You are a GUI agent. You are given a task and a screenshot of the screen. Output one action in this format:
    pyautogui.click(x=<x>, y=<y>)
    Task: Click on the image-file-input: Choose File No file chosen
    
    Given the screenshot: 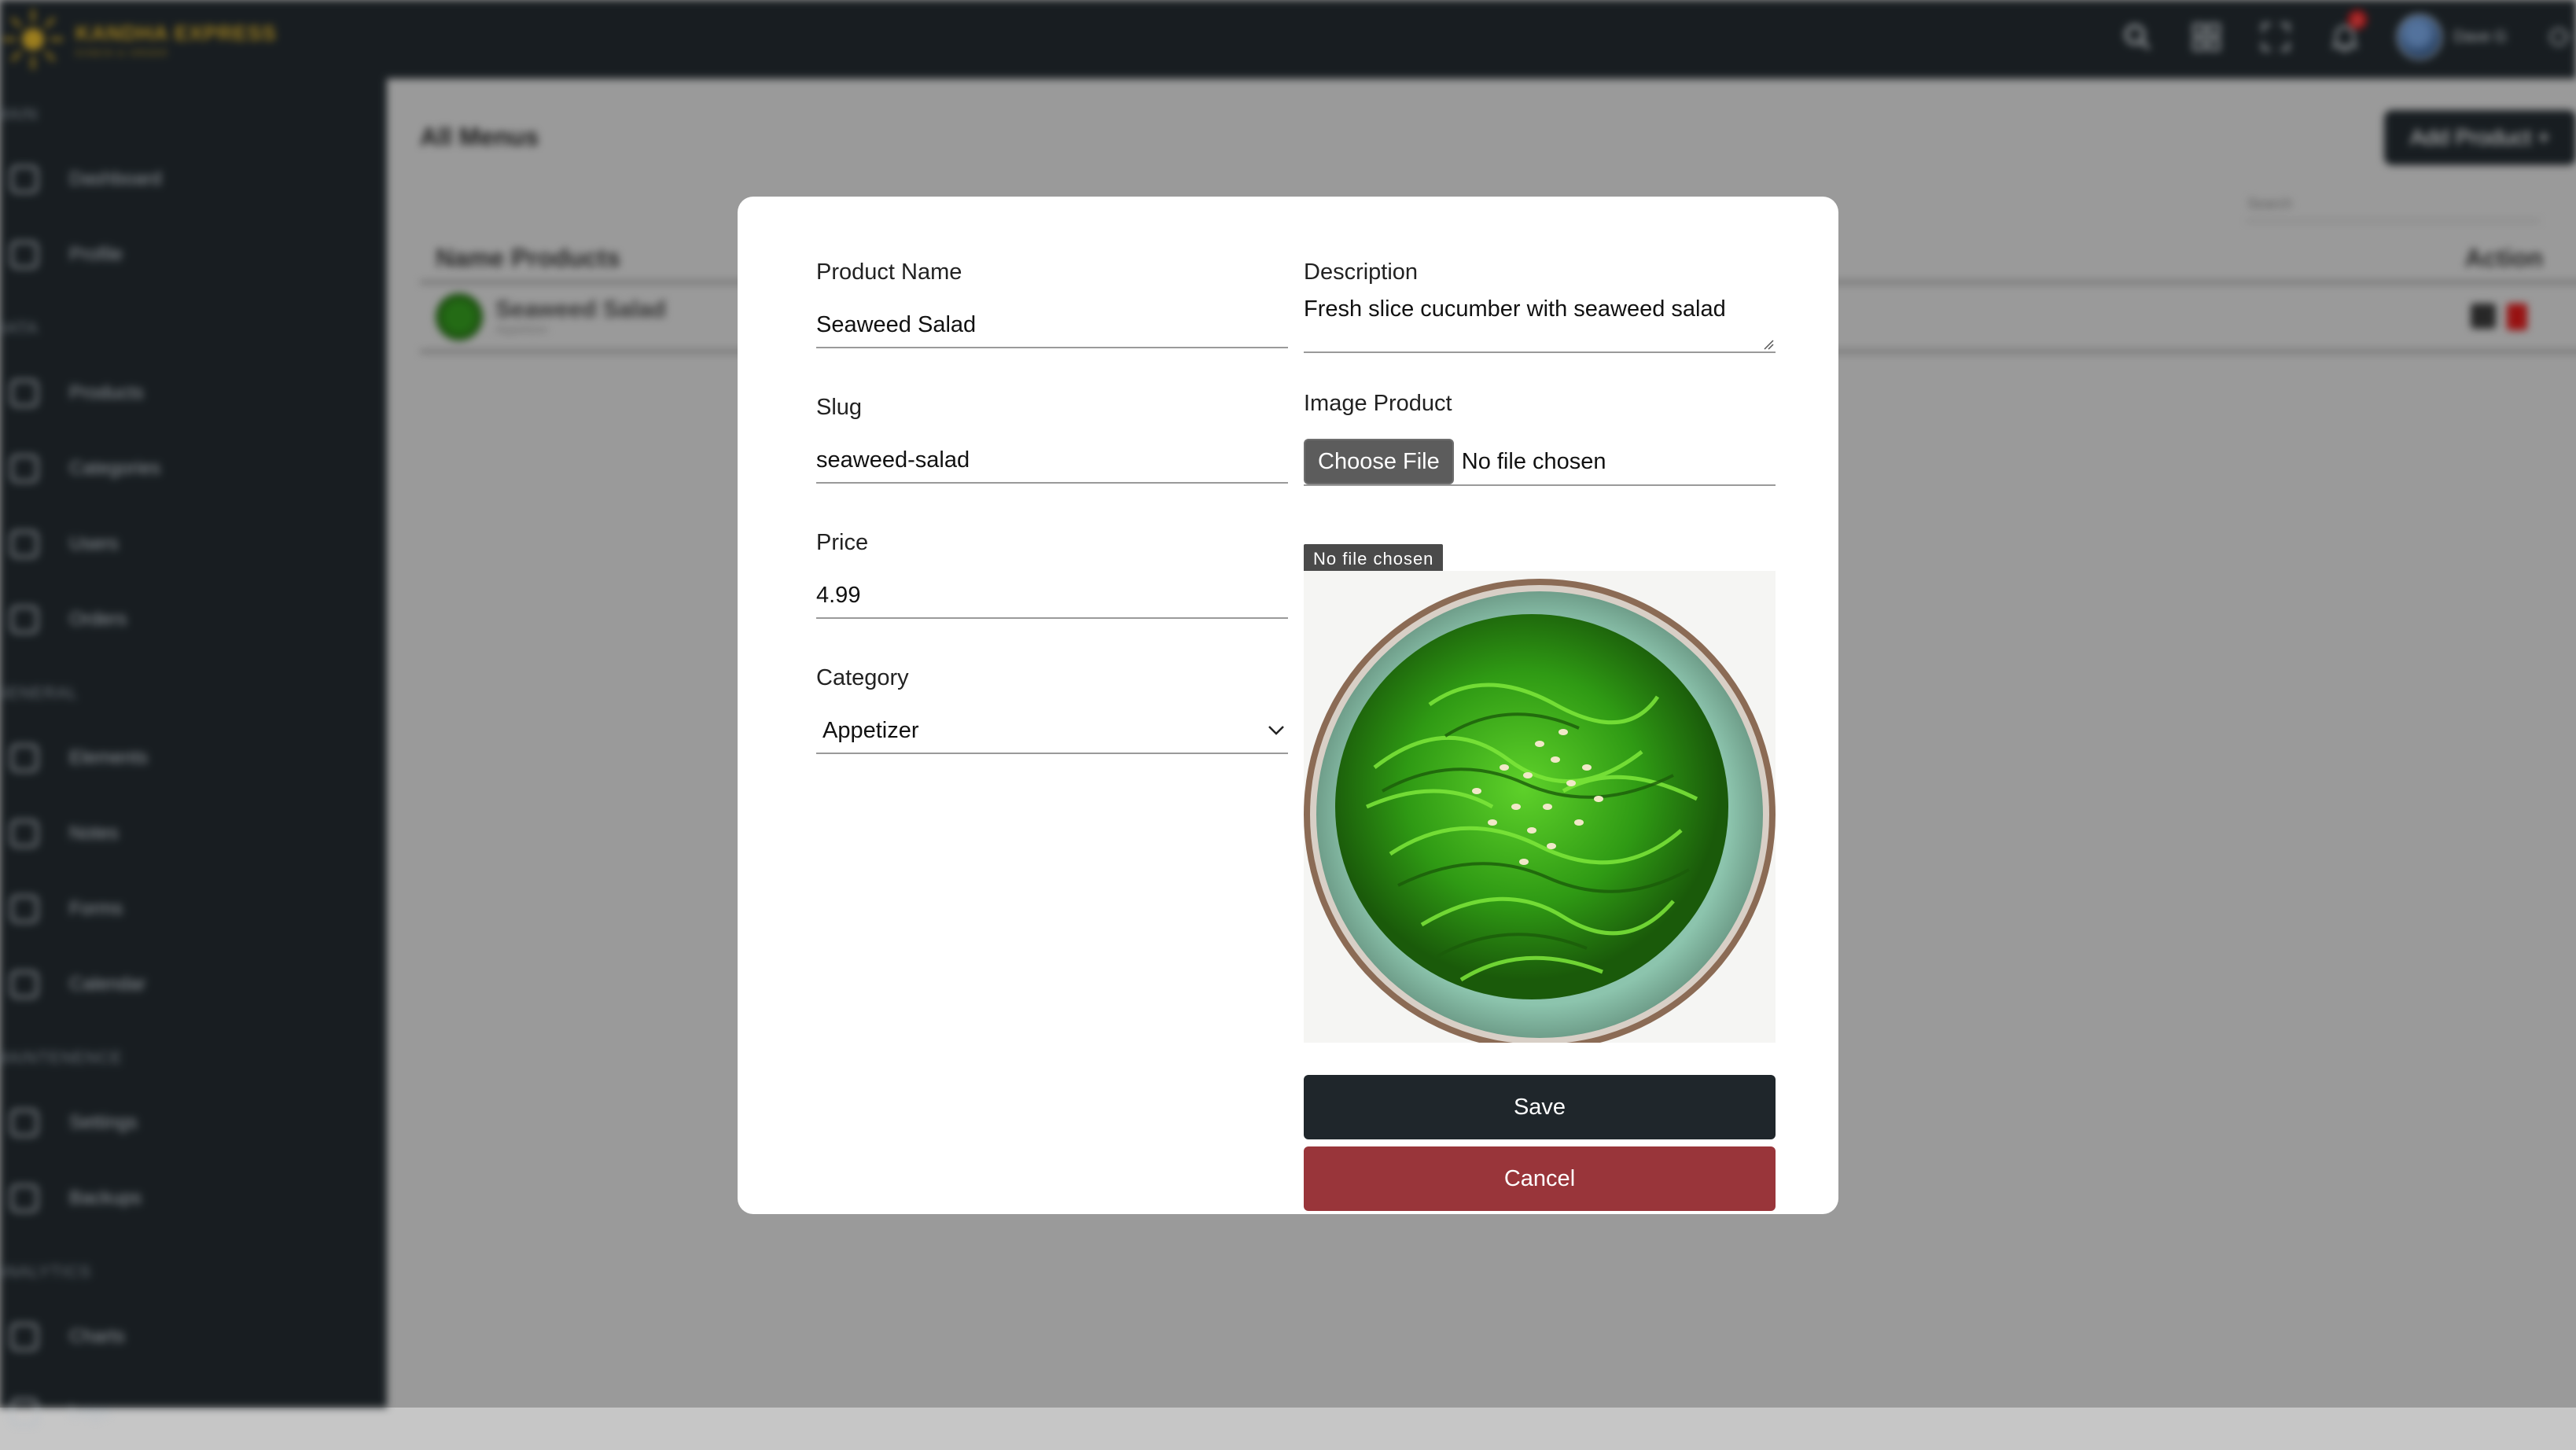 What is the action you would take?
    pyautogui.click(x=1540, y=463)
    